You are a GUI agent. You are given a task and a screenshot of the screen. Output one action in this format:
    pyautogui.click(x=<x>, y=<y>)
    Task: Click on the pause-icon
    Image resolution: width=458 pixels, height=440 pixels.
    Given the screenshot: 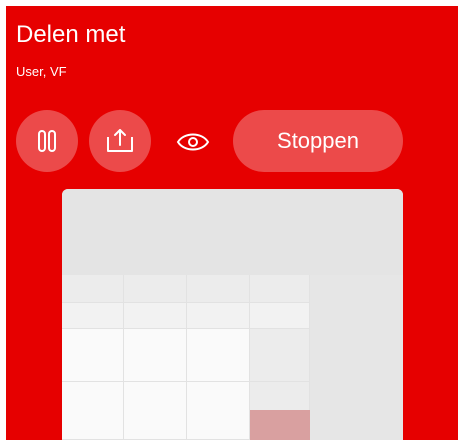 What is the action you would take?
    pyautogui.click(x=47, y=141)
    